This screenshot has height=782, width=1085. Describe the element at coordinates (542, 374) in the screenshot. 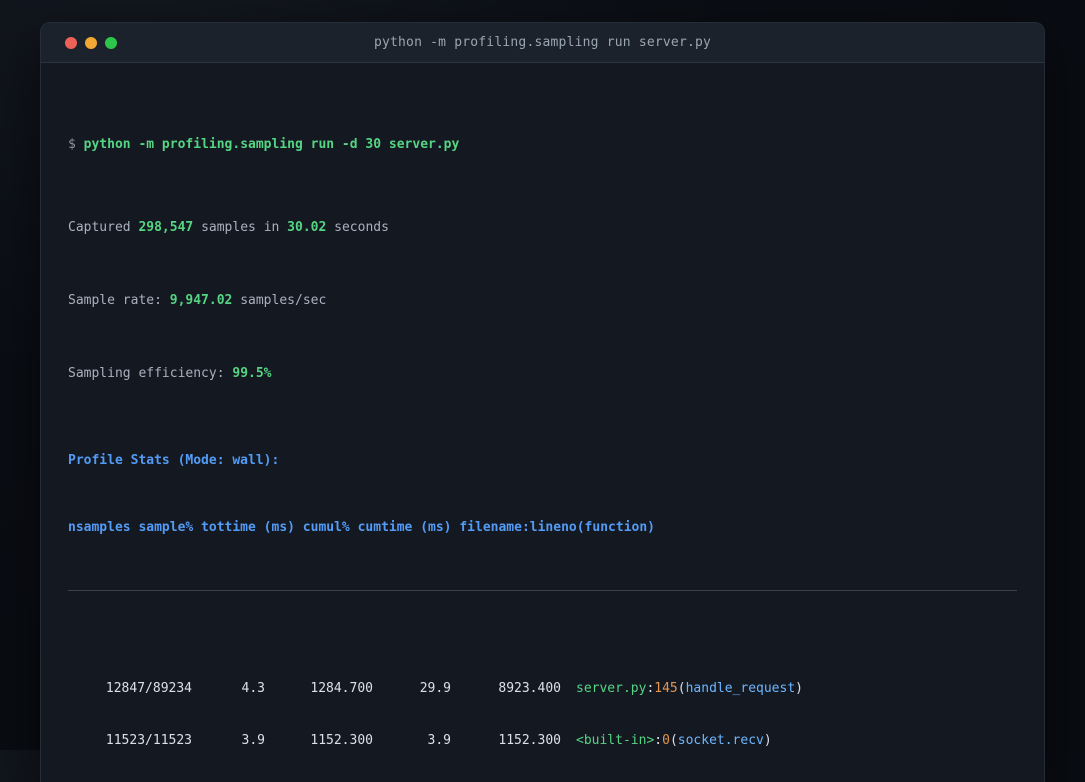

I see `efficiency-line: Sampling efficiency: 99.5%` at that location.